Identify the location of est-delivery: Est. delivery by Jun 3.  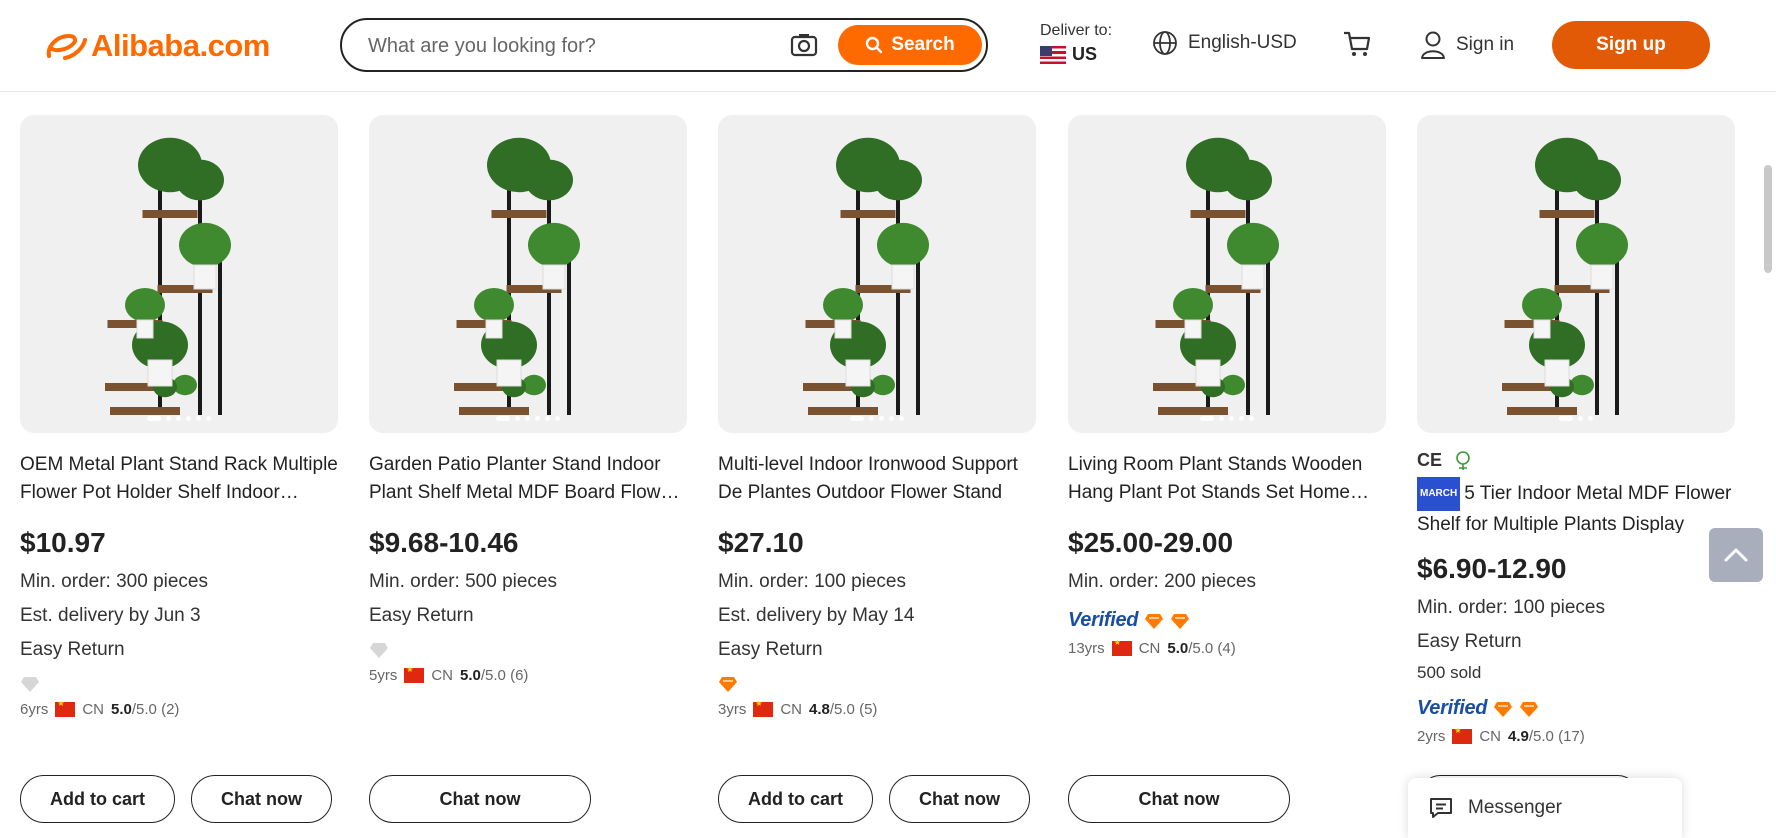
(110, 615).